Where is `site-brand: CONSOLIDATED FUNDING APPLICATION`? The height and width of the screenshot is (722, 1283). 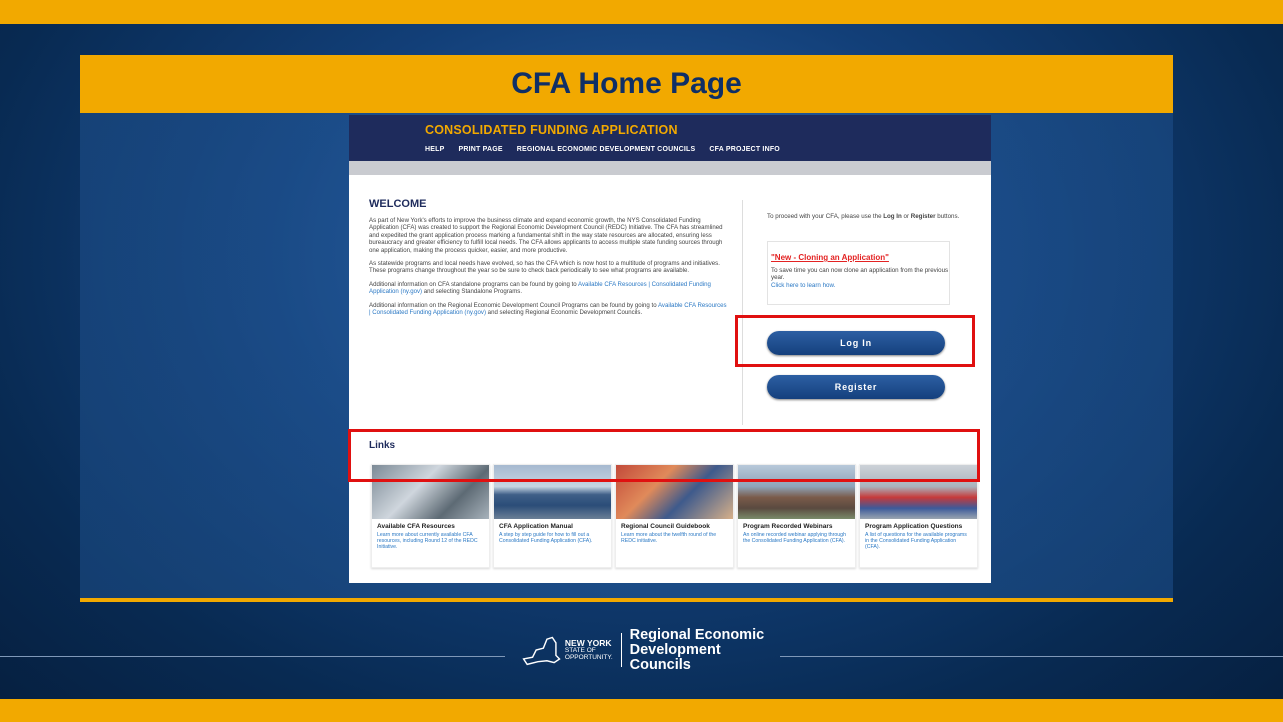 site-brand: CONSOLIDATED FUNDING APPLICATION is located at coordinates (551, 130).